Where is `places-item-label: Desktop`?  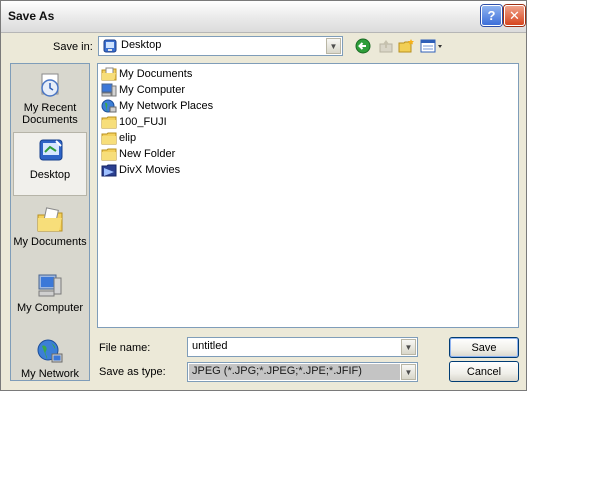 places-item-label: Desktop is located at coordinates (50, 175).